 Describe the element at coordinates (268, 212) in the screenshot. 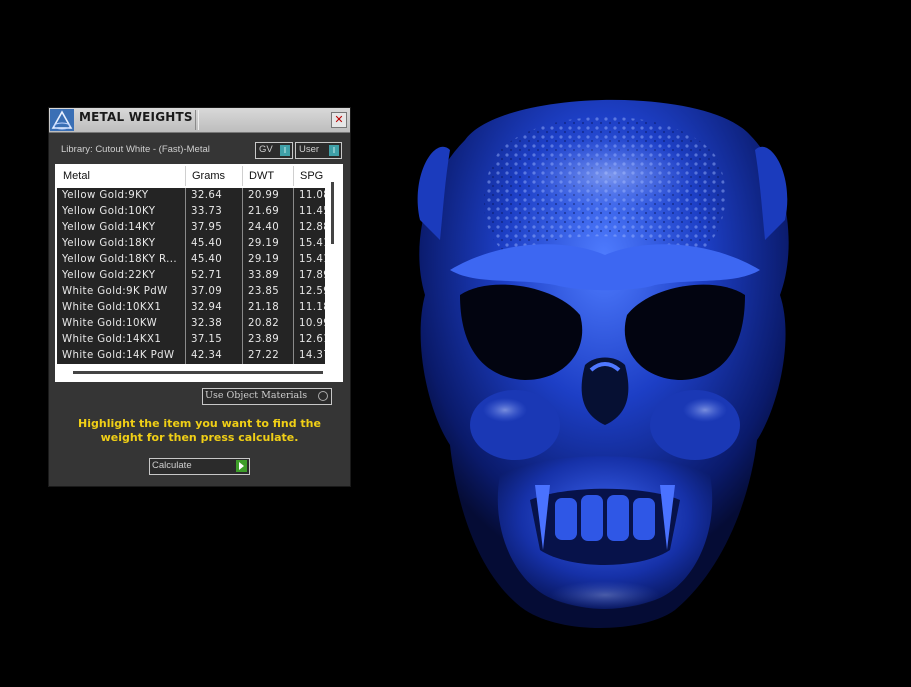

I see `cell-dwt: 21.69` at that location.